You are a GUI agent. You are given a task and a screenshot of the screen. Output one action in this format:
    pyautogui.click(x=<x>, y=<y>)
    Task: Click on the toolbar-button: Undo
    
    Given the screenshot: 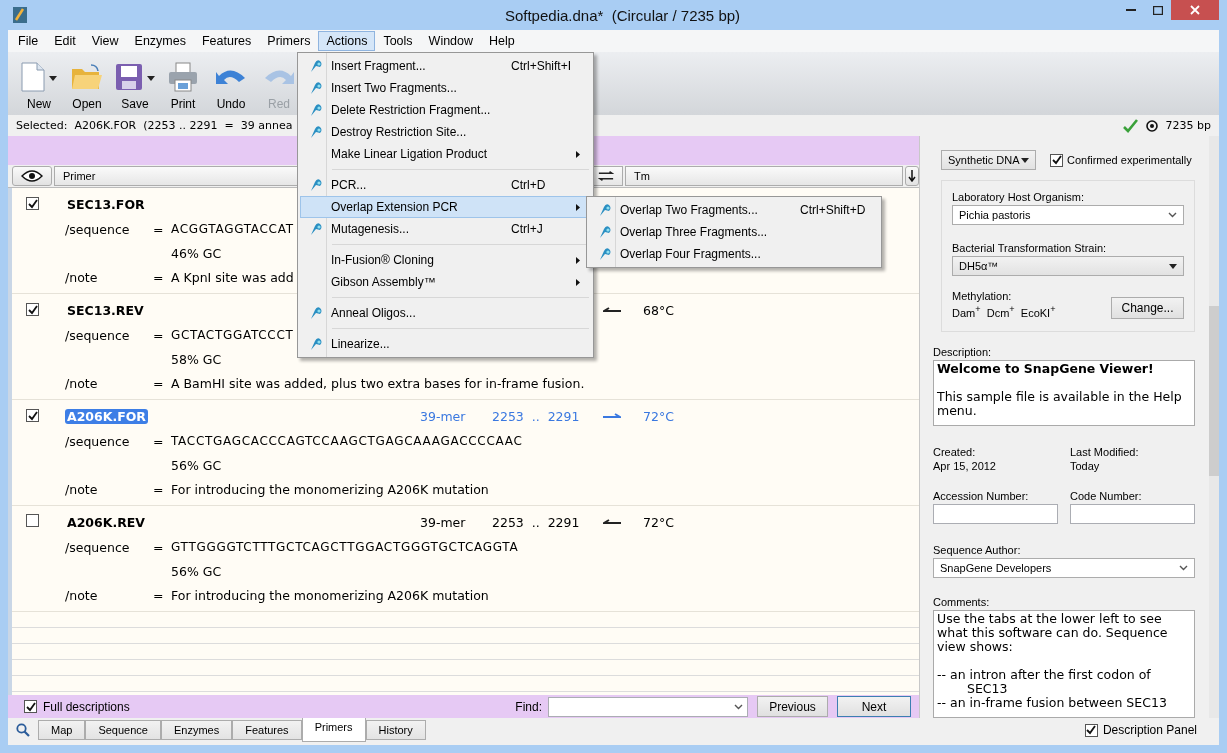 What is the action you would take?
    pyautogui.click(x=231, y=85)
    